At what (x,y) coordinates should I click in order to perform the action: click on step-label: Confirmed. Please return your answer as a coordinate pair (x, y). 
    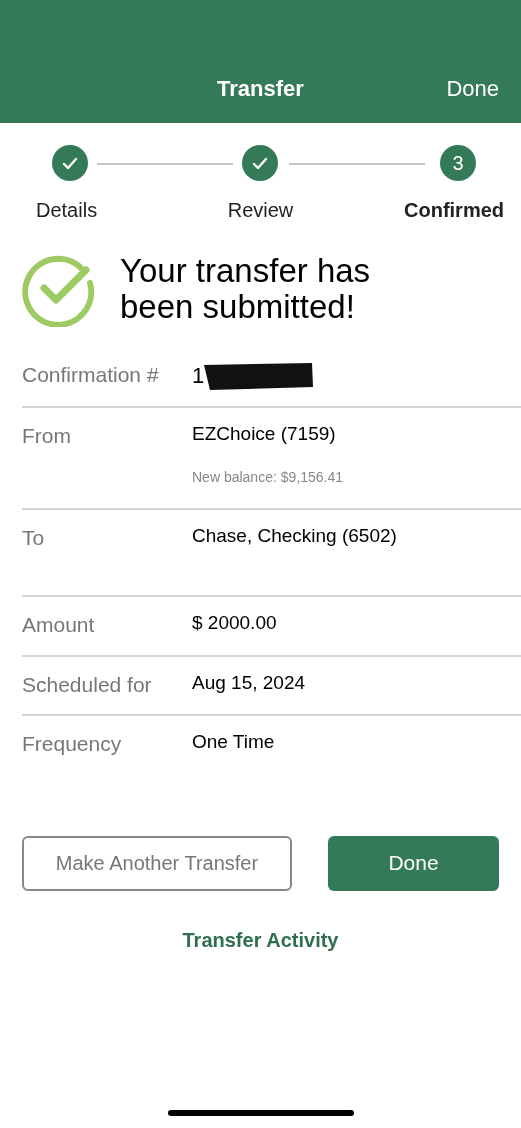
    Looking at the image, I should click on (454, 210).